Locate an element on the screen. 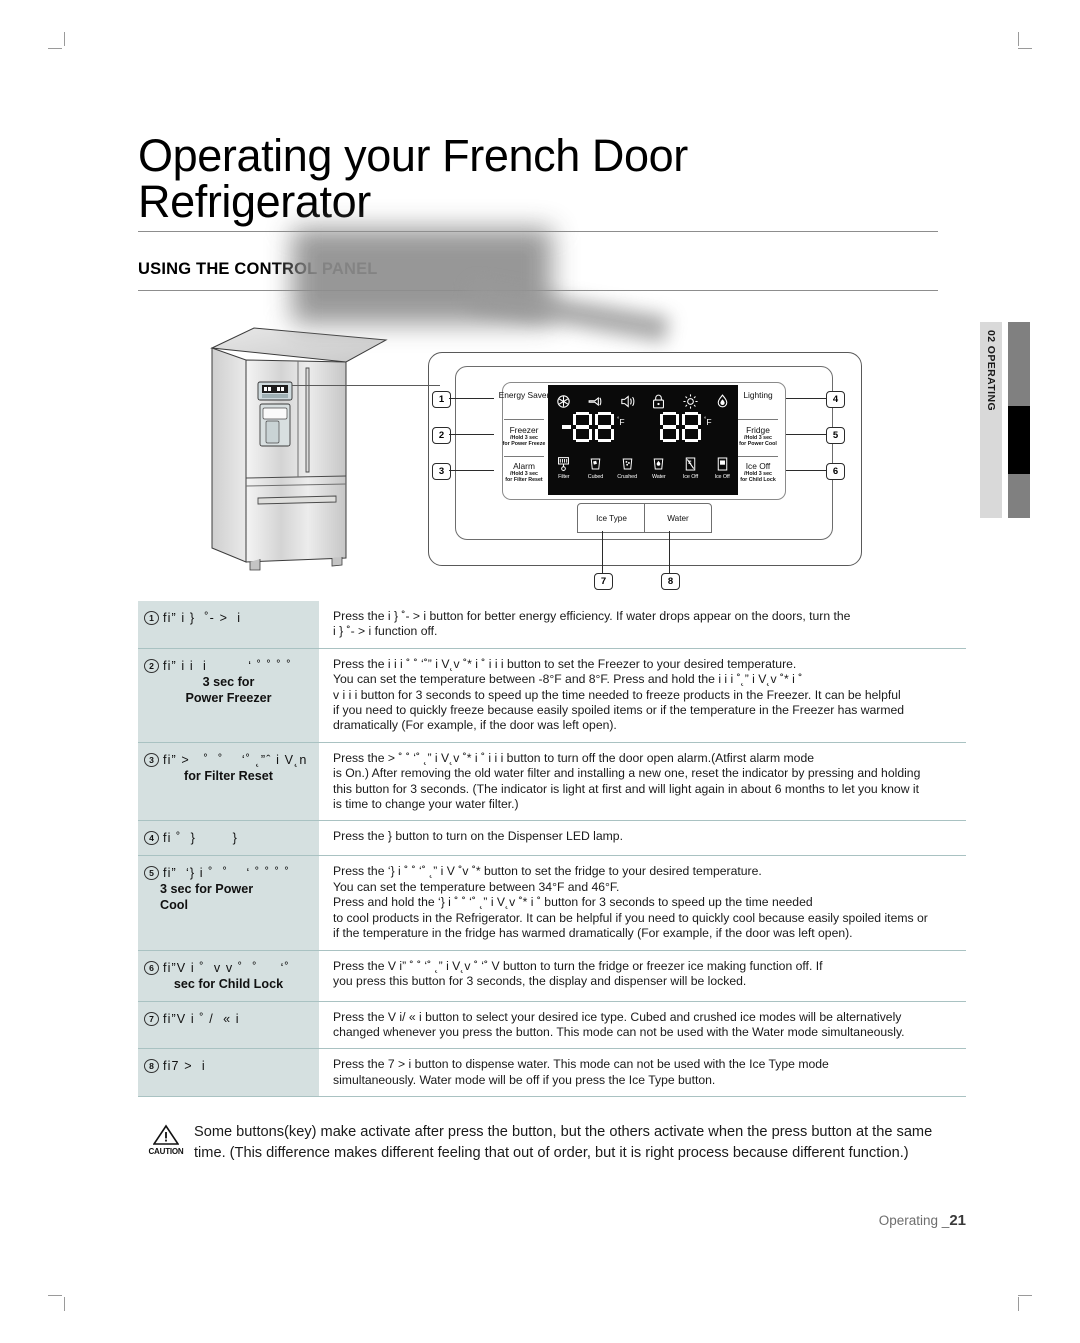 This screenshot has height=1343, width=1080. panel-button-energy-saver: Energy Saver is located at coordinates (524, 395).